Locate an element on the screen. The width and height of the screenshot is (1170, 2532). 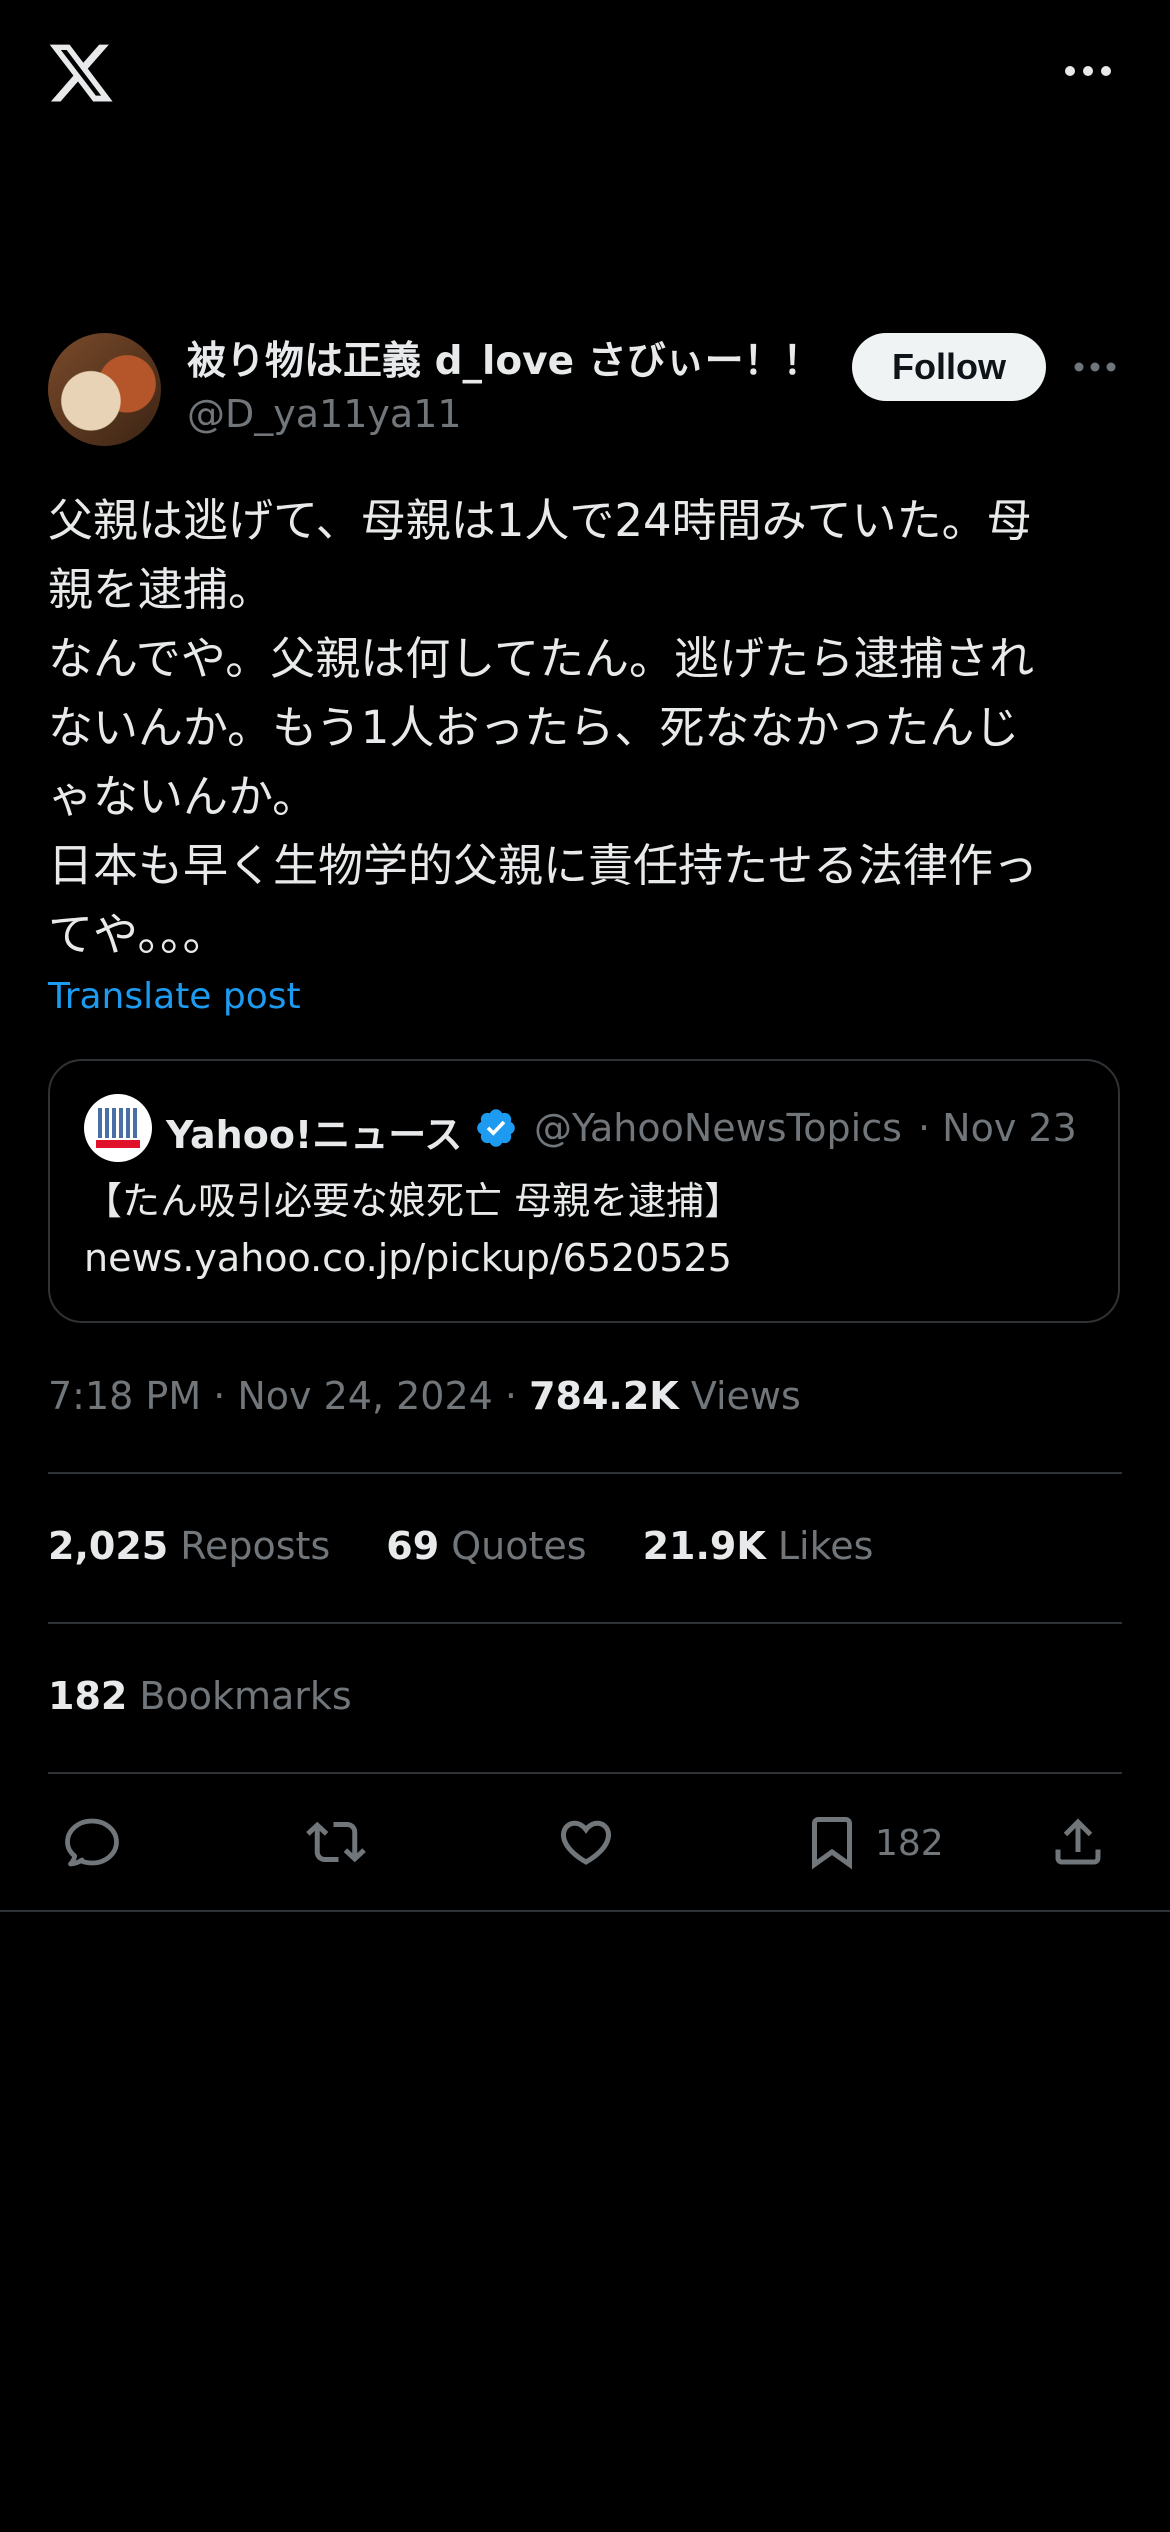
quotes-stat: 69 Quotes is located at coordinates (486, 1546).